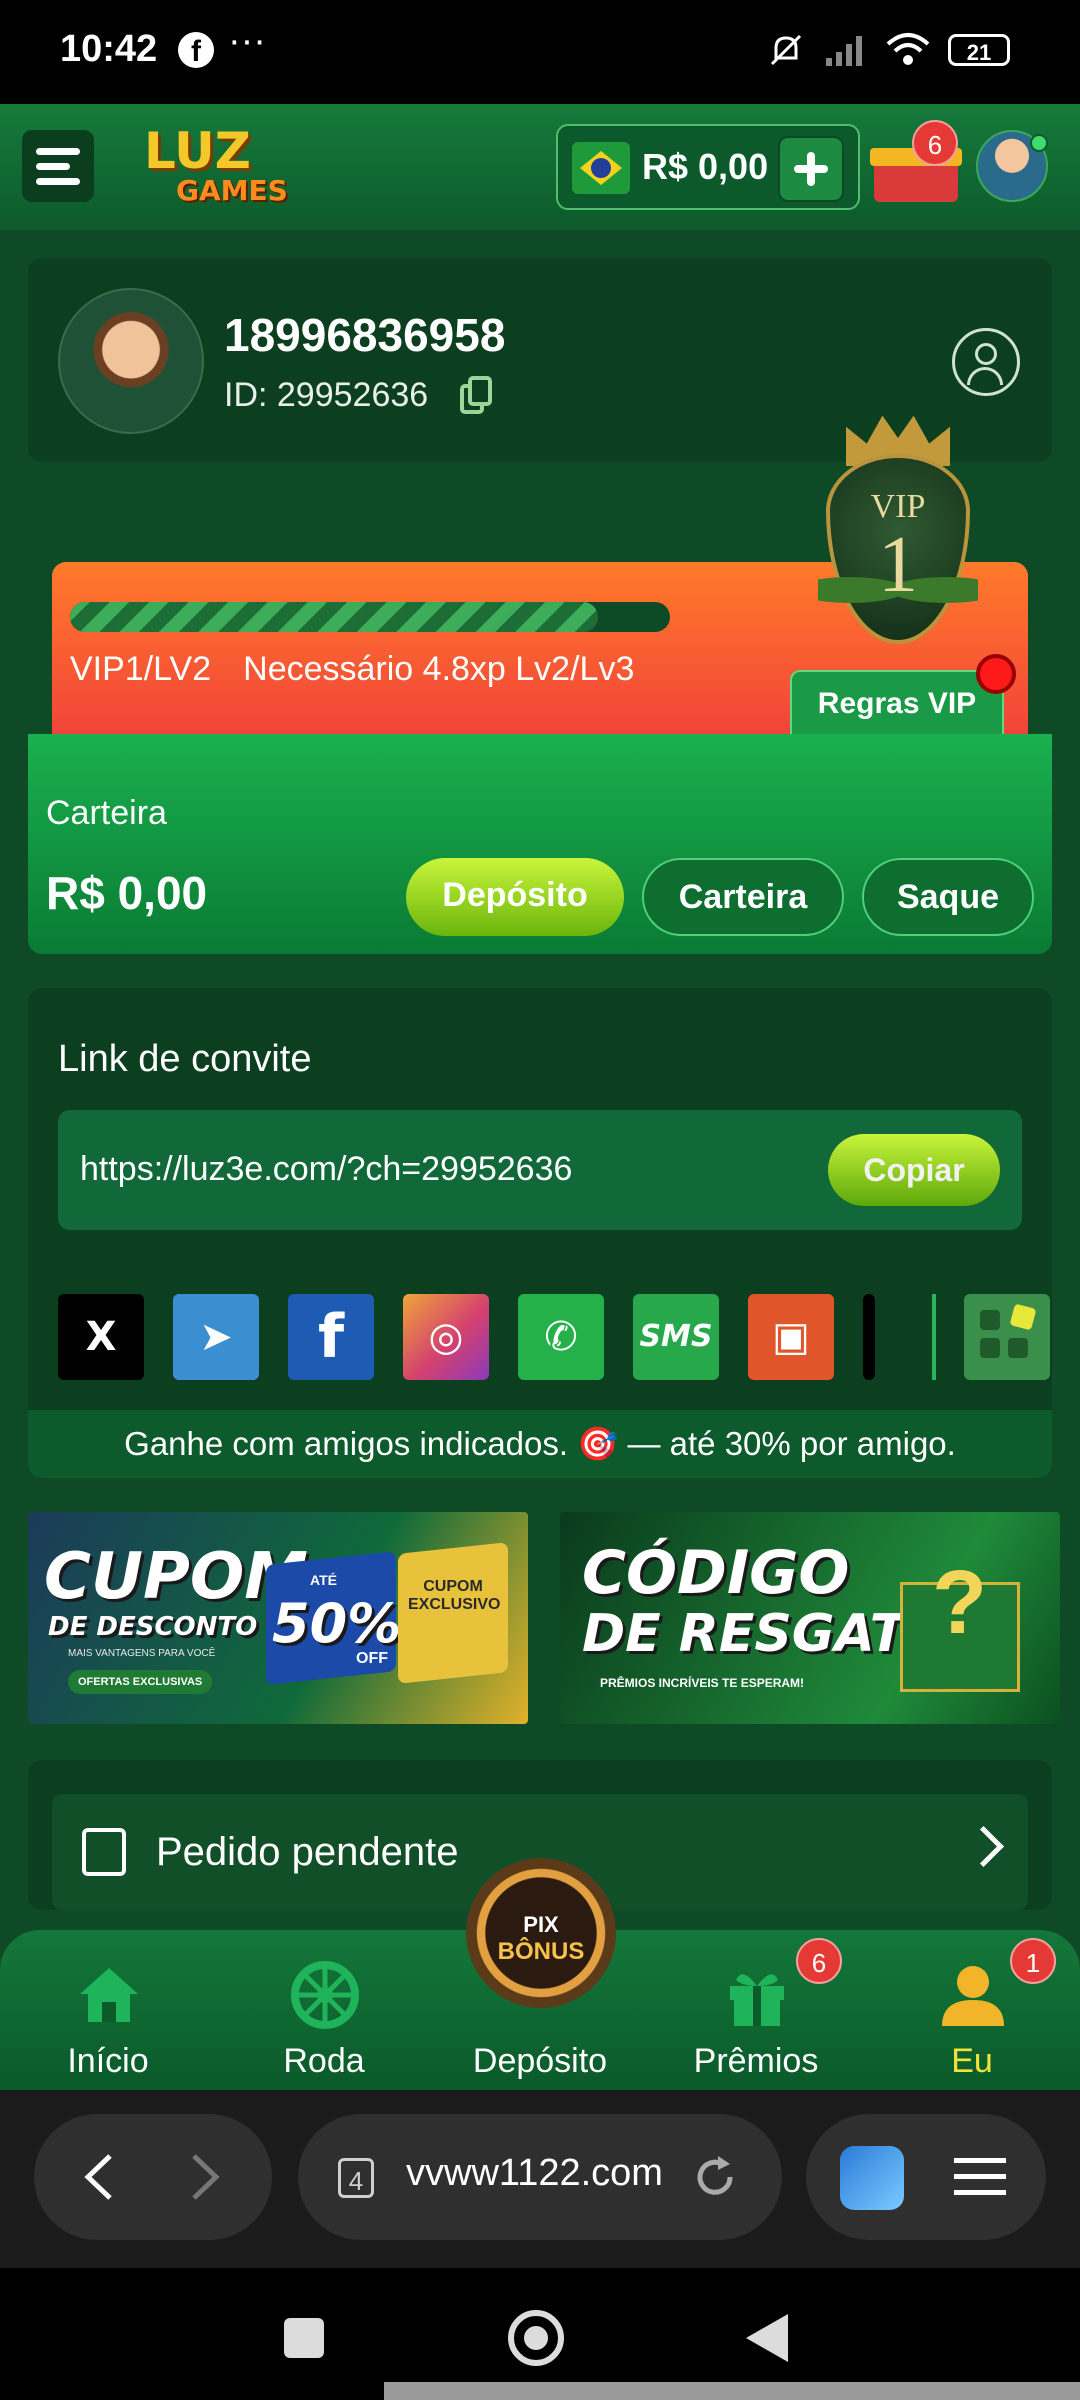  What do you see at coordinates (58, 166) in the screenshot?
I see `menu-button` at bounding box center [58, 166].